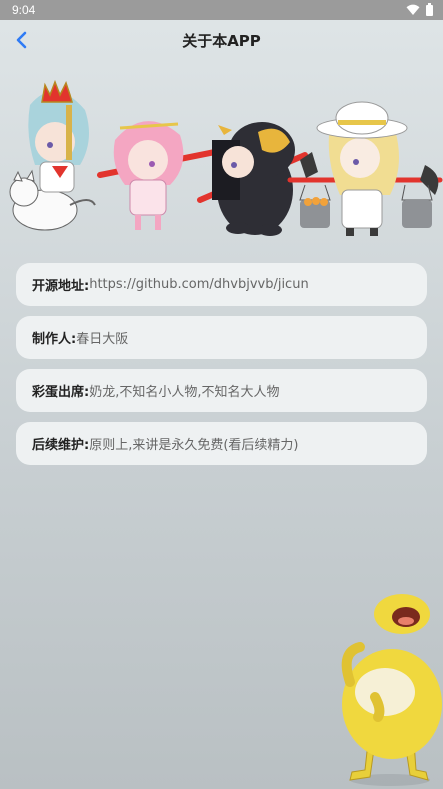 The height and width of the screenshot is (789, 443). What do you see at coordinates (24, 10) in the screenshot?
I see `status-time: 9:04` at bounding box center [24, 10].